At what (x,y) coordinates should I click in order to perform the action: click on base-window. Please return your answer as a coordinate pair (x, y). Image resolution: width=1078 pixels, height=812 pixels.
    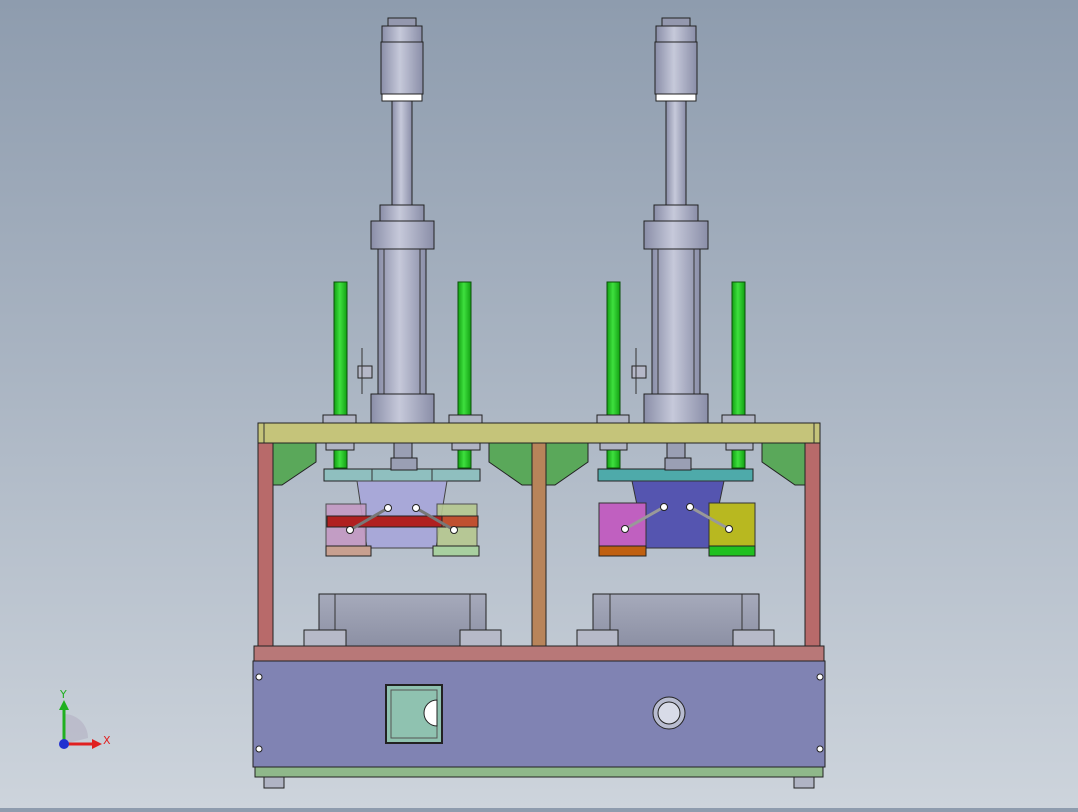
    Looking at the image, I should click on (414, 714).